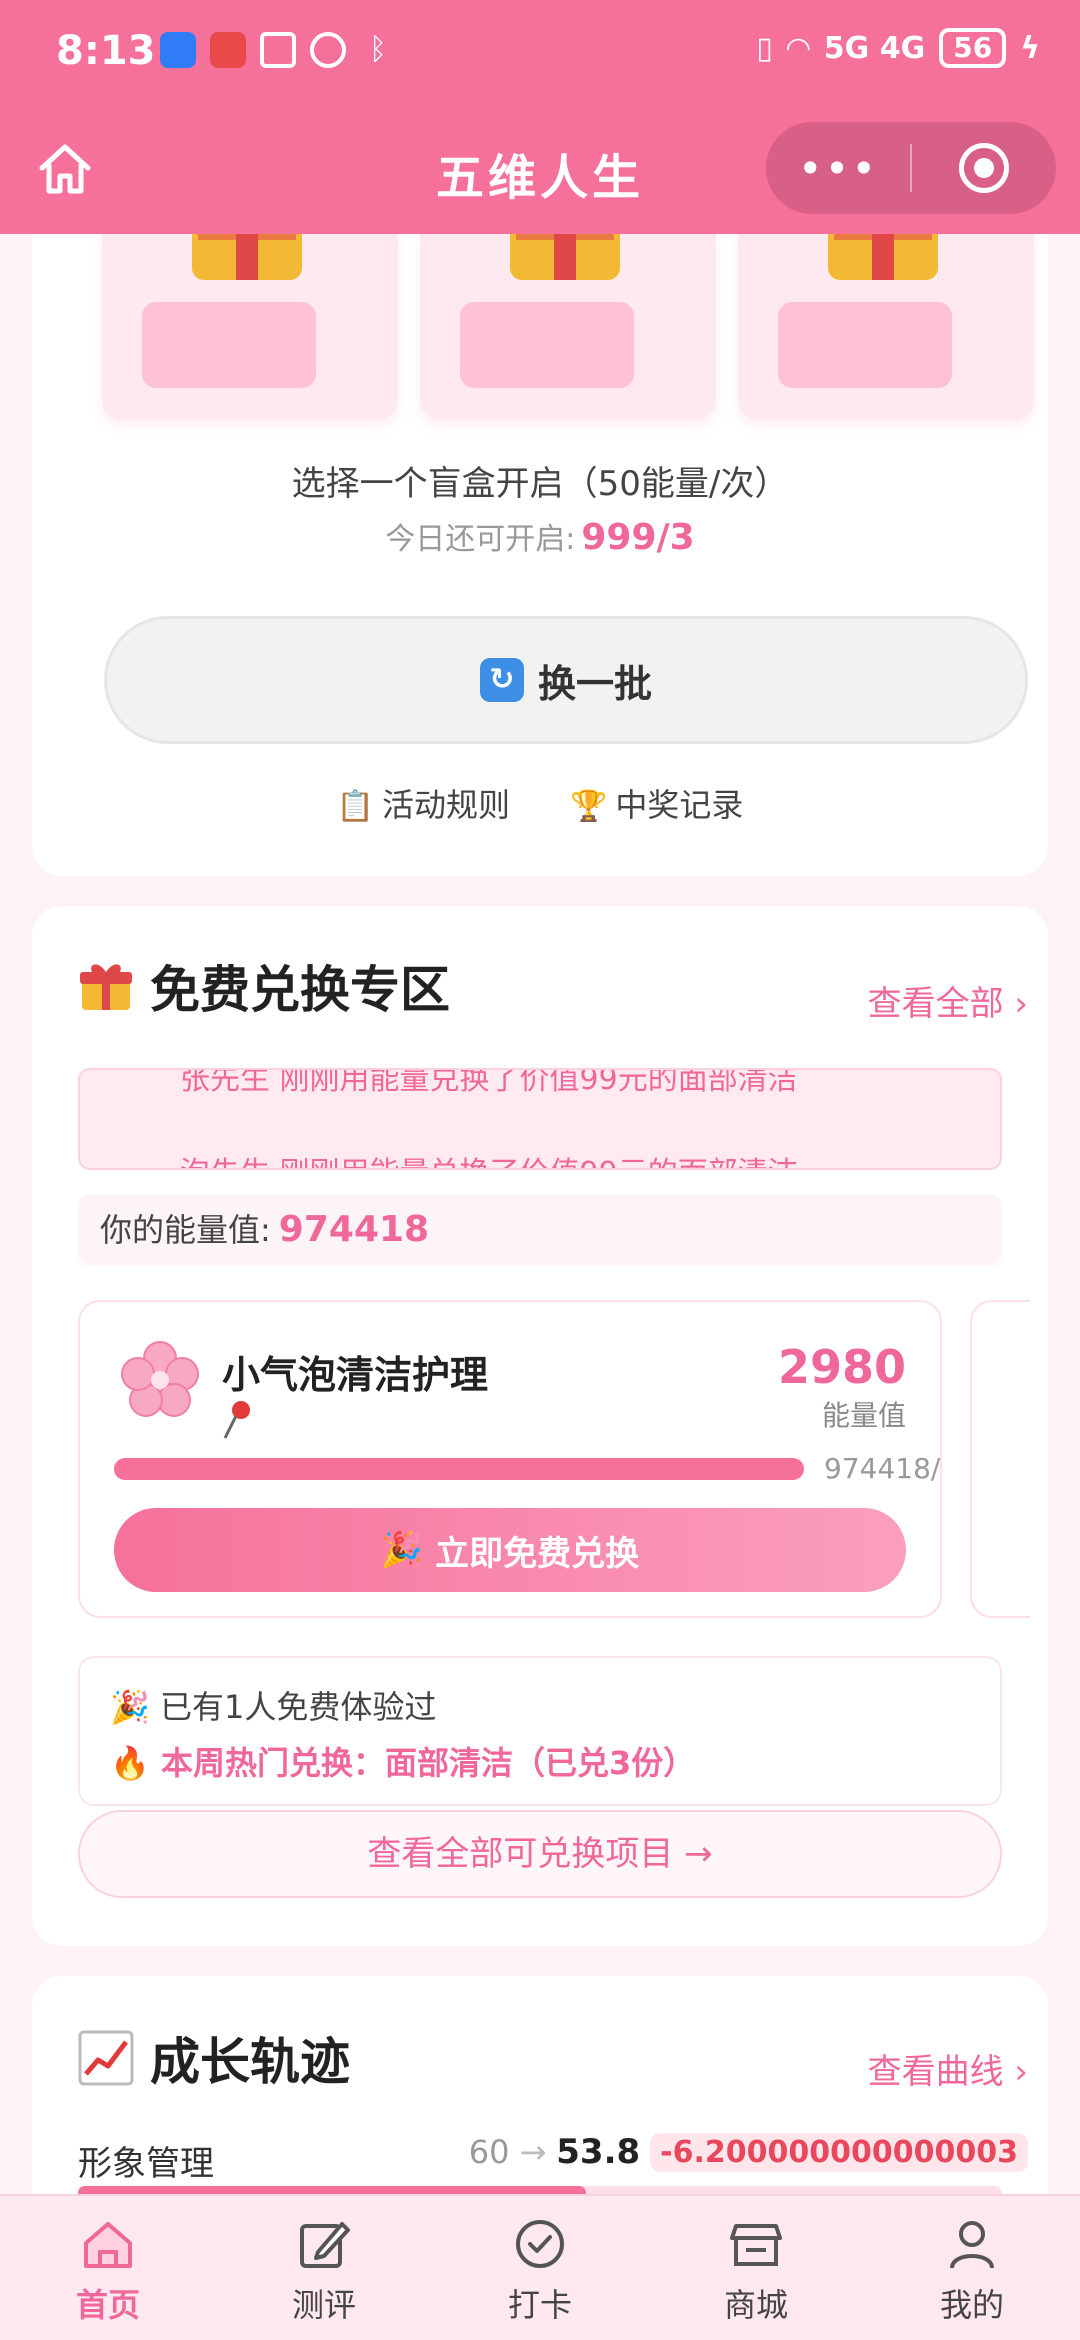 The width and height of the screenshot is (1080, 2340). I want to click on remaining-opens: 今日还可开启: 999/3, so click(540, 536).